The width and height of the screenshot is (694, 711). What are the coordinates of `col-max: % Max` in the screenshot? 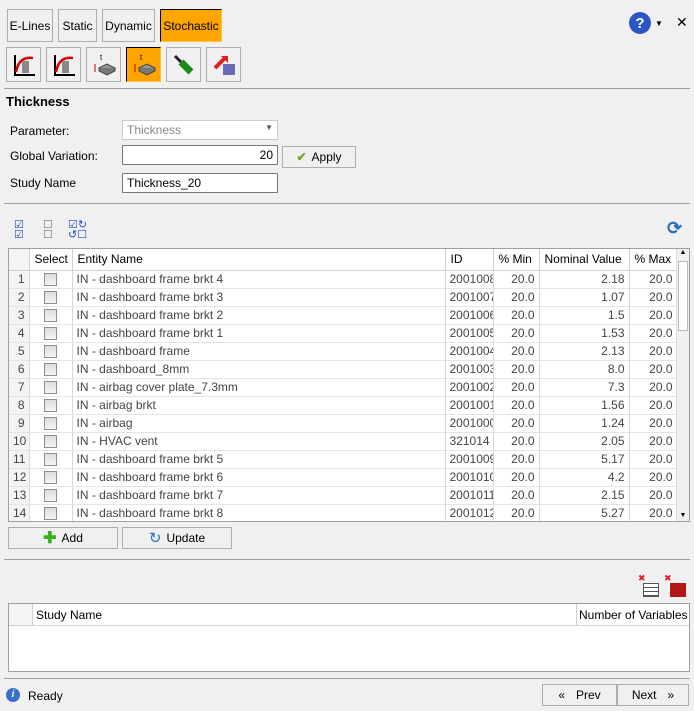 It's located at (653, 260).